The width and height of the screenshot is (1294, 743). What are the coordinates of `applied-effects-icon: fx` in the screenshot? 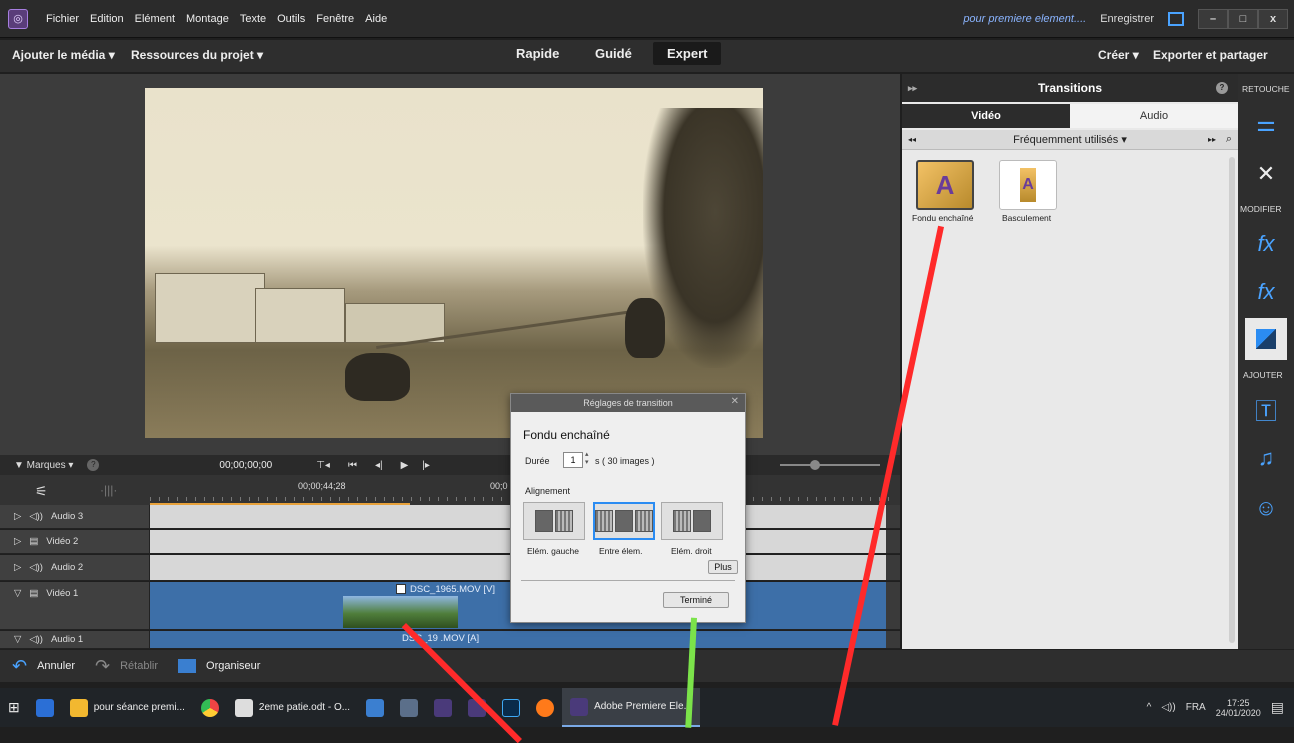 It's located at (1266, 244).